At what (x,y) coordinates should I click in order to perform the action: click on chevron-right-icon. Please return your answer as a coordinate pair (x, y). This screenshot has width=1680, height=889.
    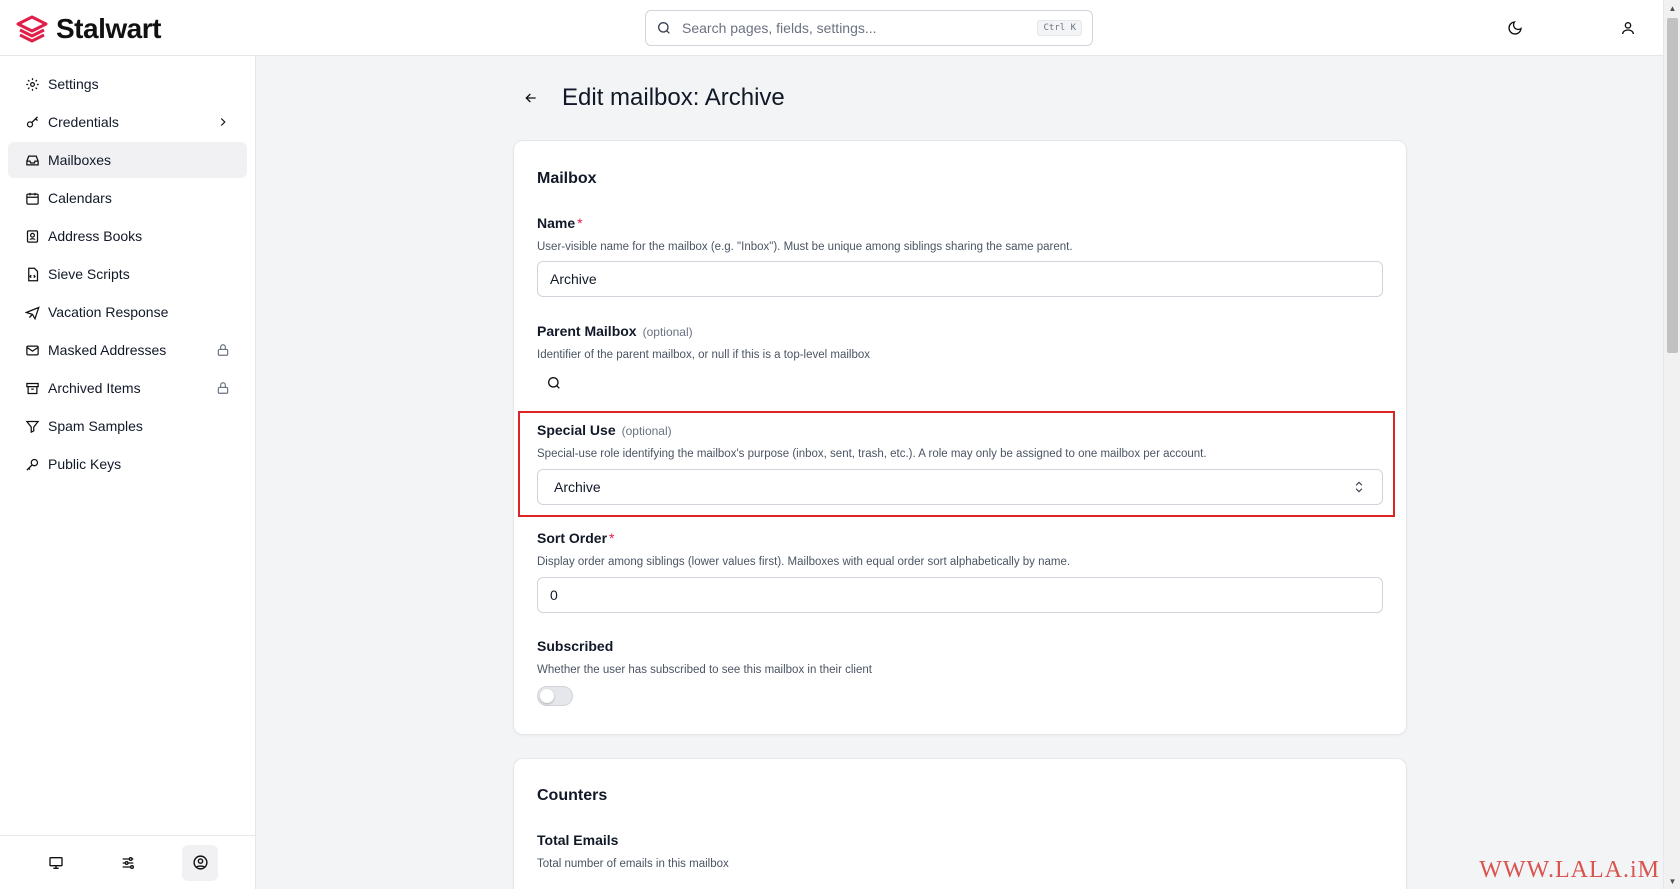
    Looking at the image, I should click on (223, 122).